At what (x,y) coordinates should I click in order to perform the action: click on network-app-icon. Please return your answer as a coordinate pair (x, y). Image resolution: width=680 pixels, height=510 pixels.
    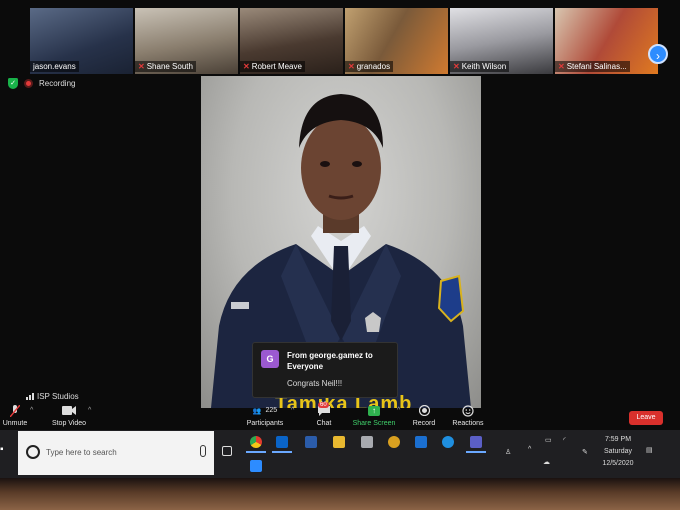
    Looking at the image, I should click on (394, 442).